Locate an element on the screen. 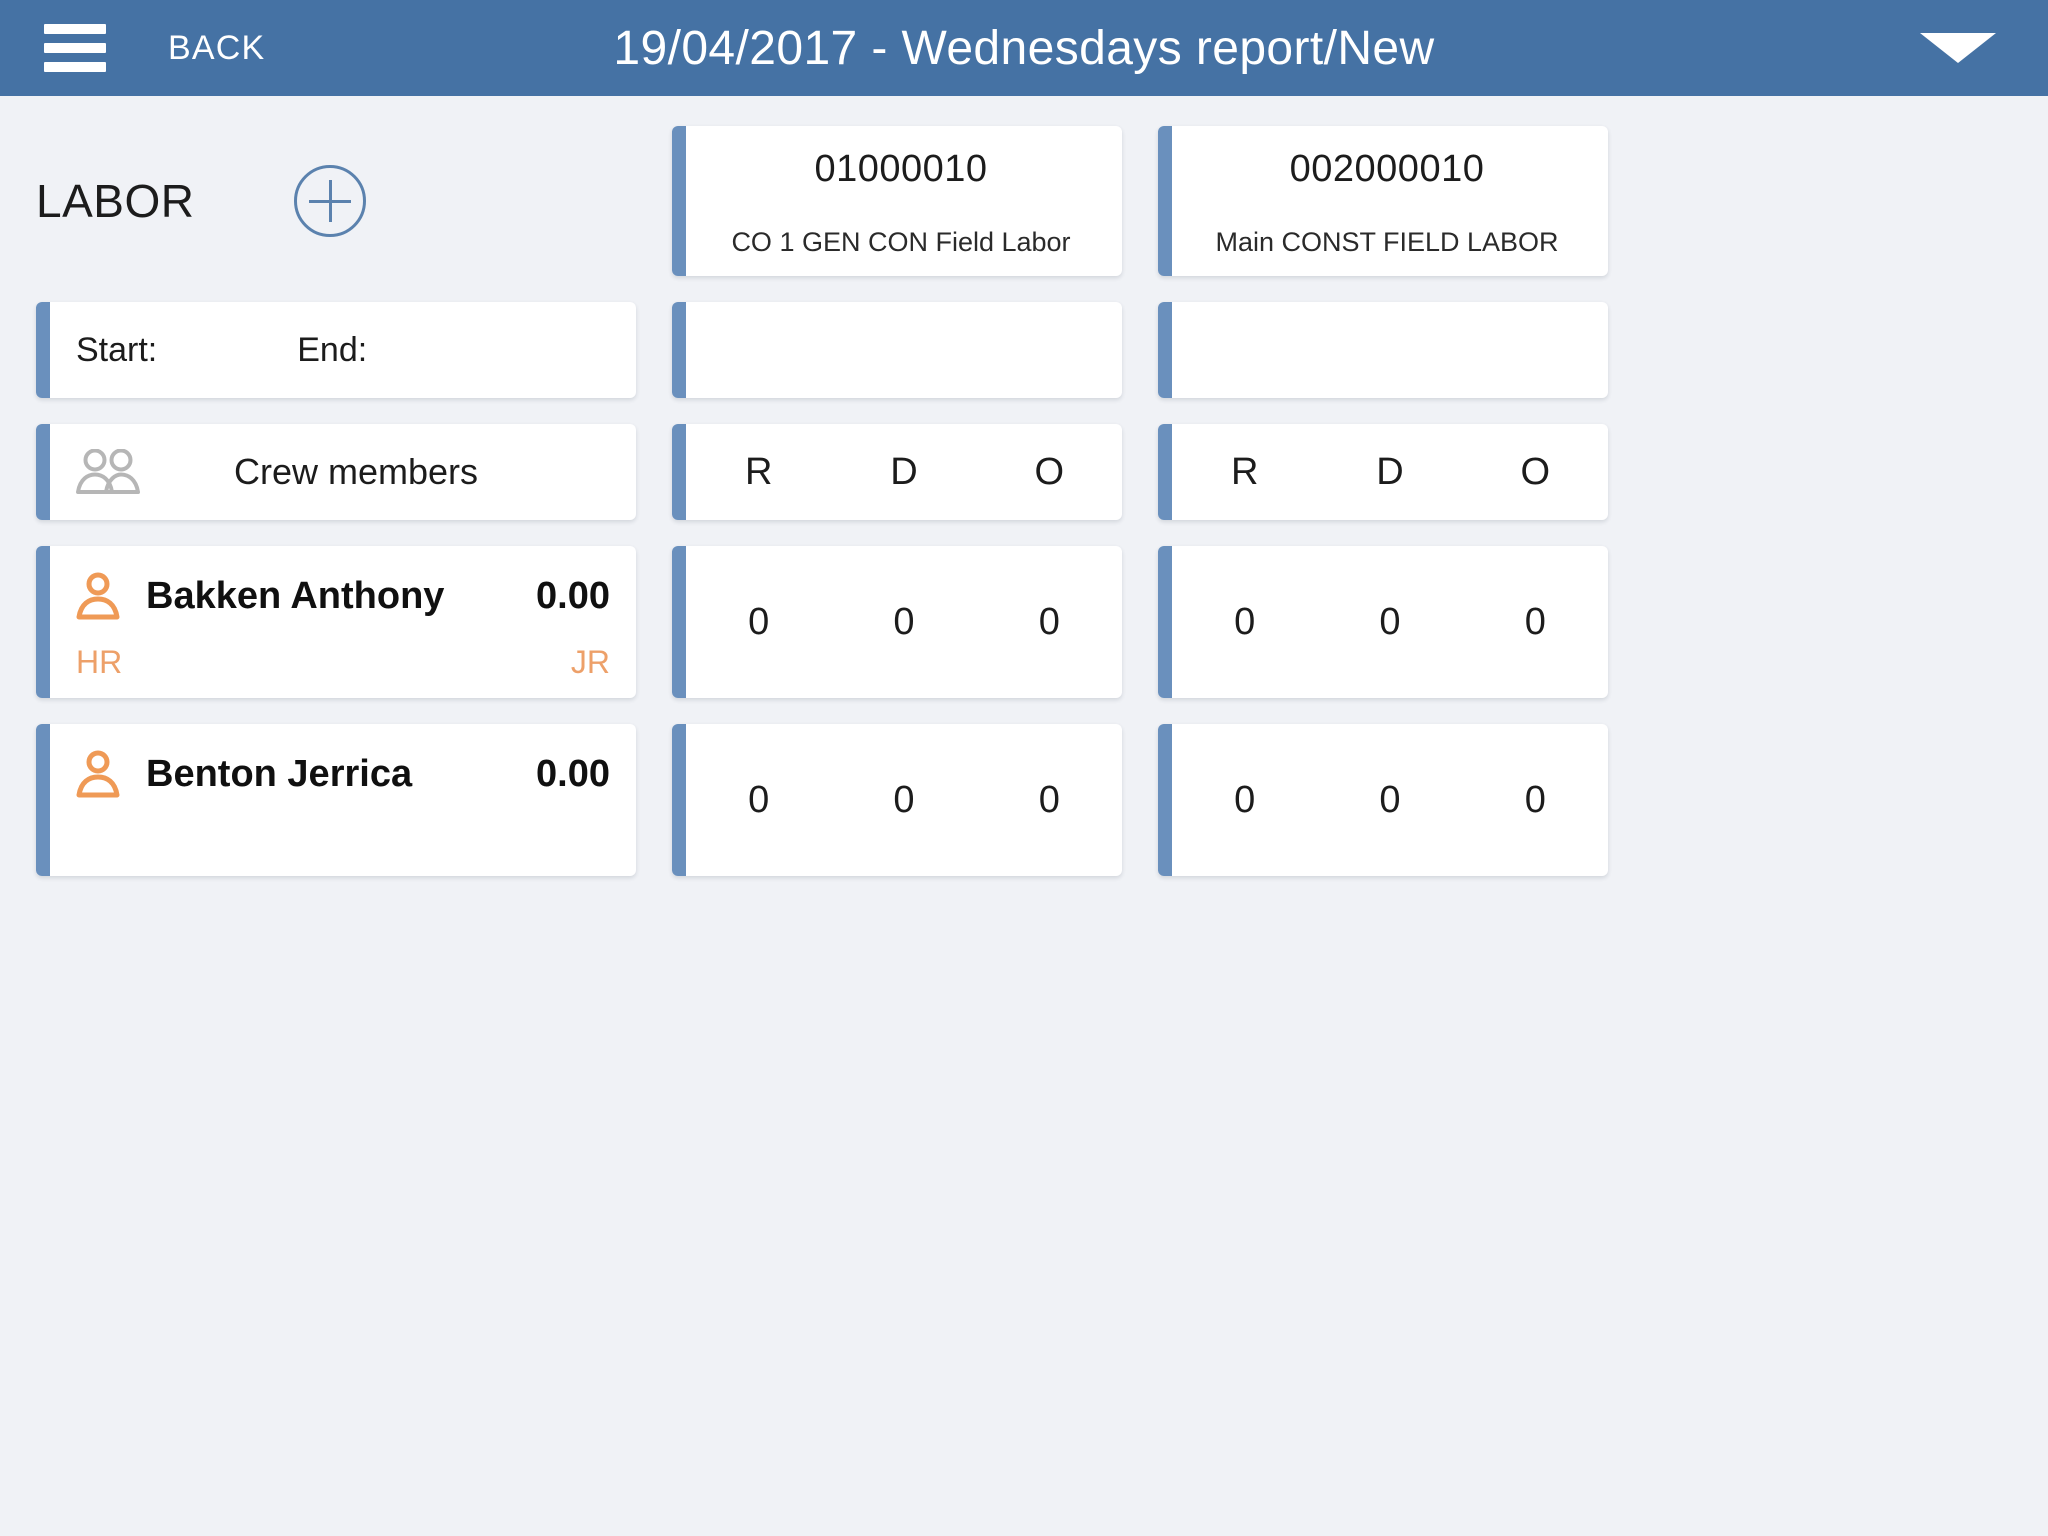 This screenshot has width=2048, height=1536. start-end-time-field: Start: End: is located at coordinates (336, 350).